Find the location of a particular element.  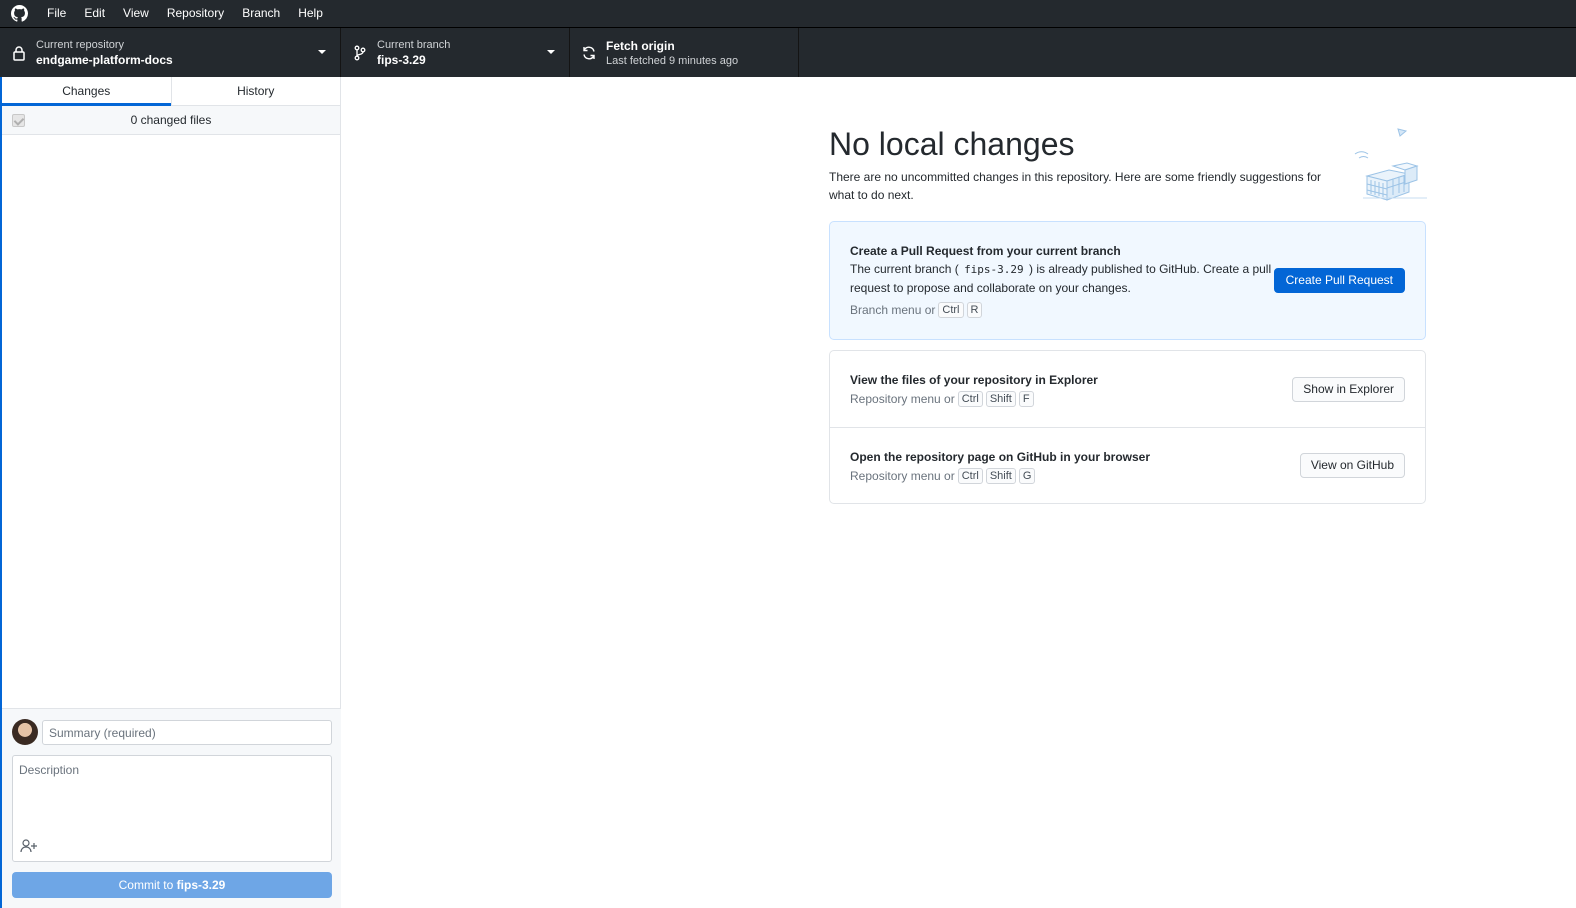

commit-description-input is located at coordinates (172, 795).